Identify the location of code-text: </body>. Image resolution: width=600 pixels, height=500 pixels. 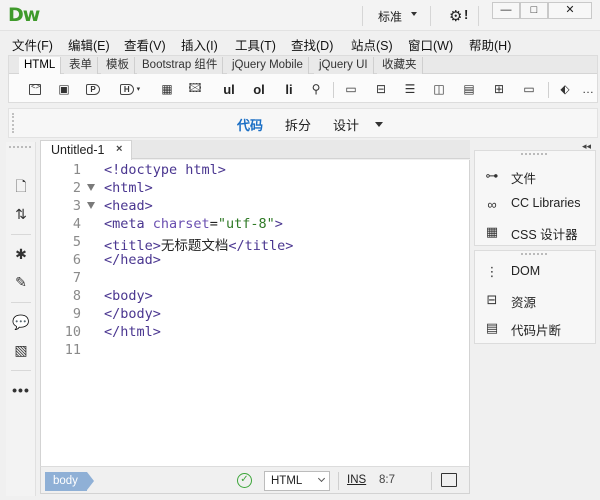
(132, 314).